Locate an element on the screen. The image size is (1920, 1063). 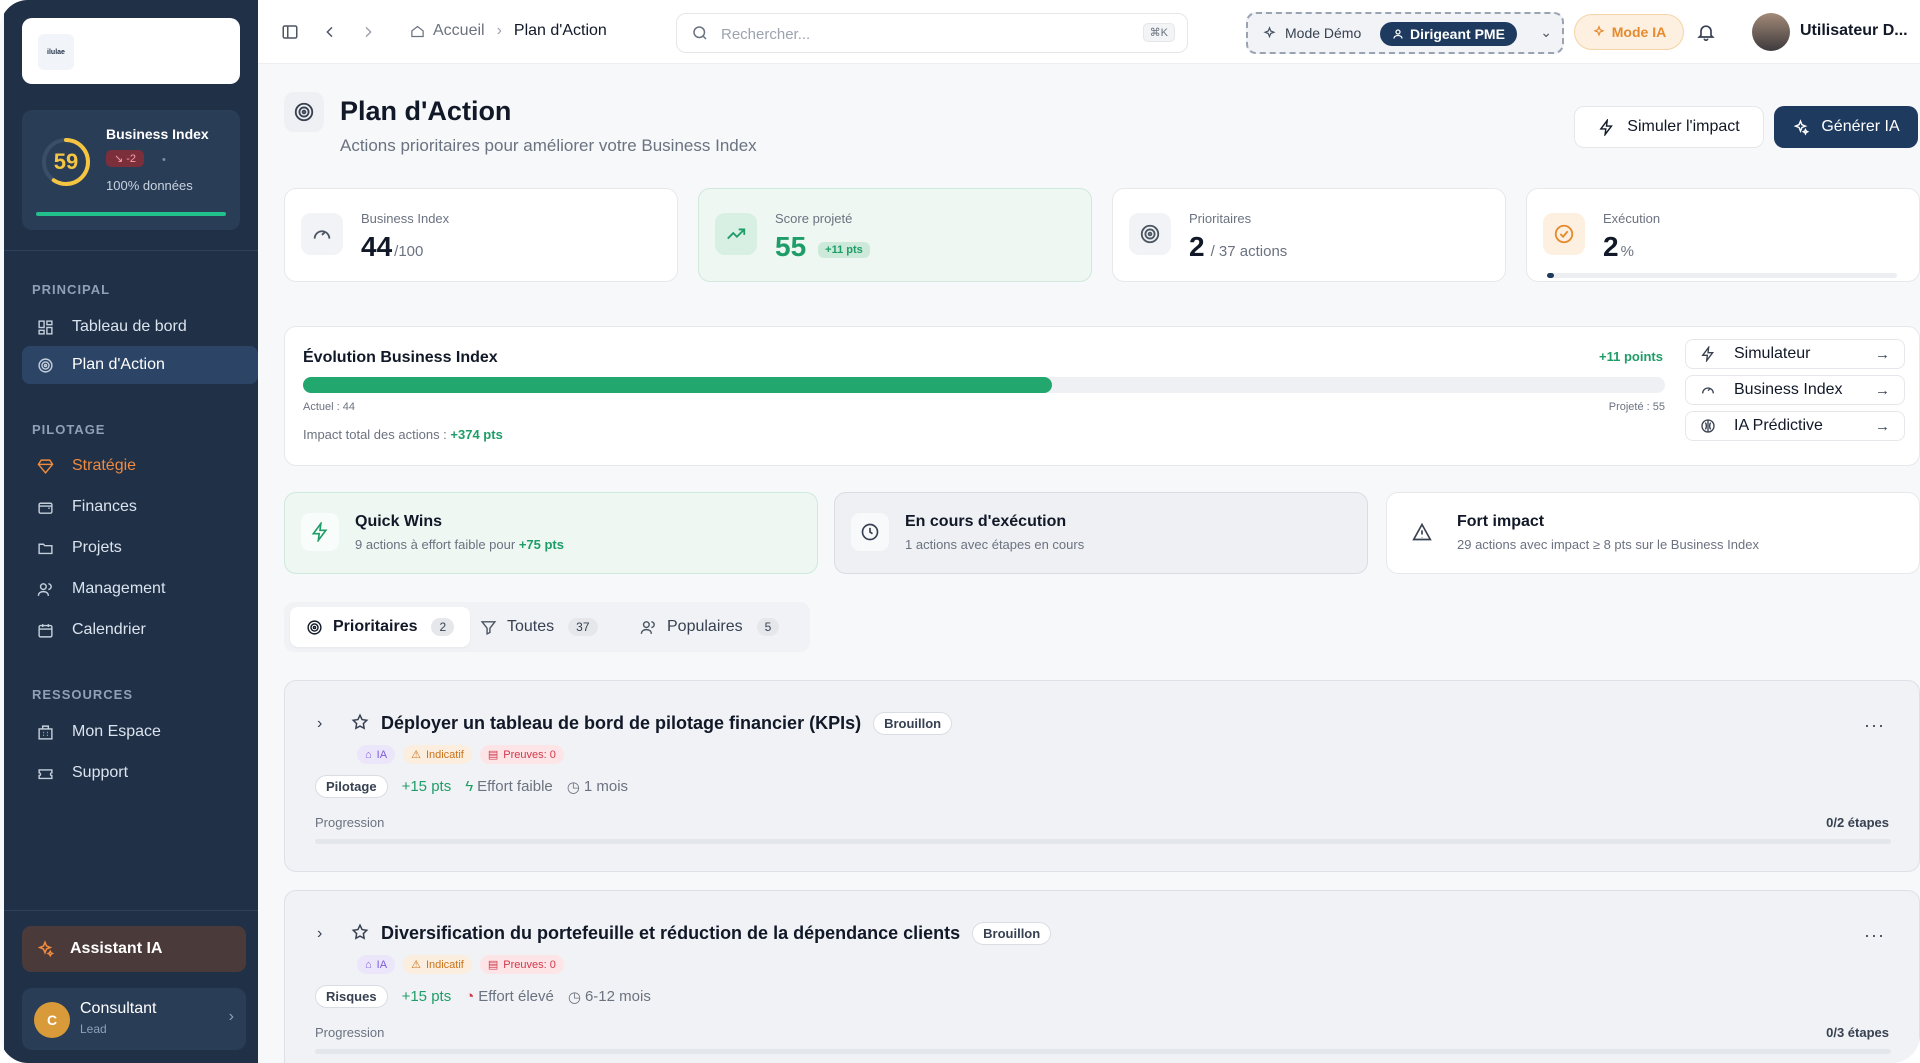
badge-indicatif: ⚠ Indicatif is located at coordinates (437, 754).